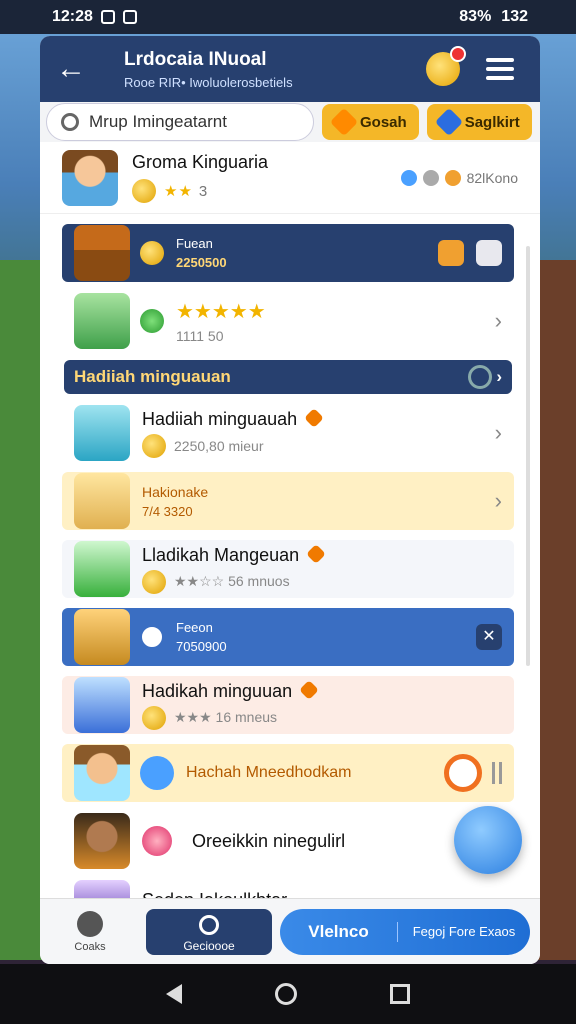  Describe the element at coordinates (288, 841) in the screenshot. I see `list-item: Oreeikkin ninegulirl` at that location.